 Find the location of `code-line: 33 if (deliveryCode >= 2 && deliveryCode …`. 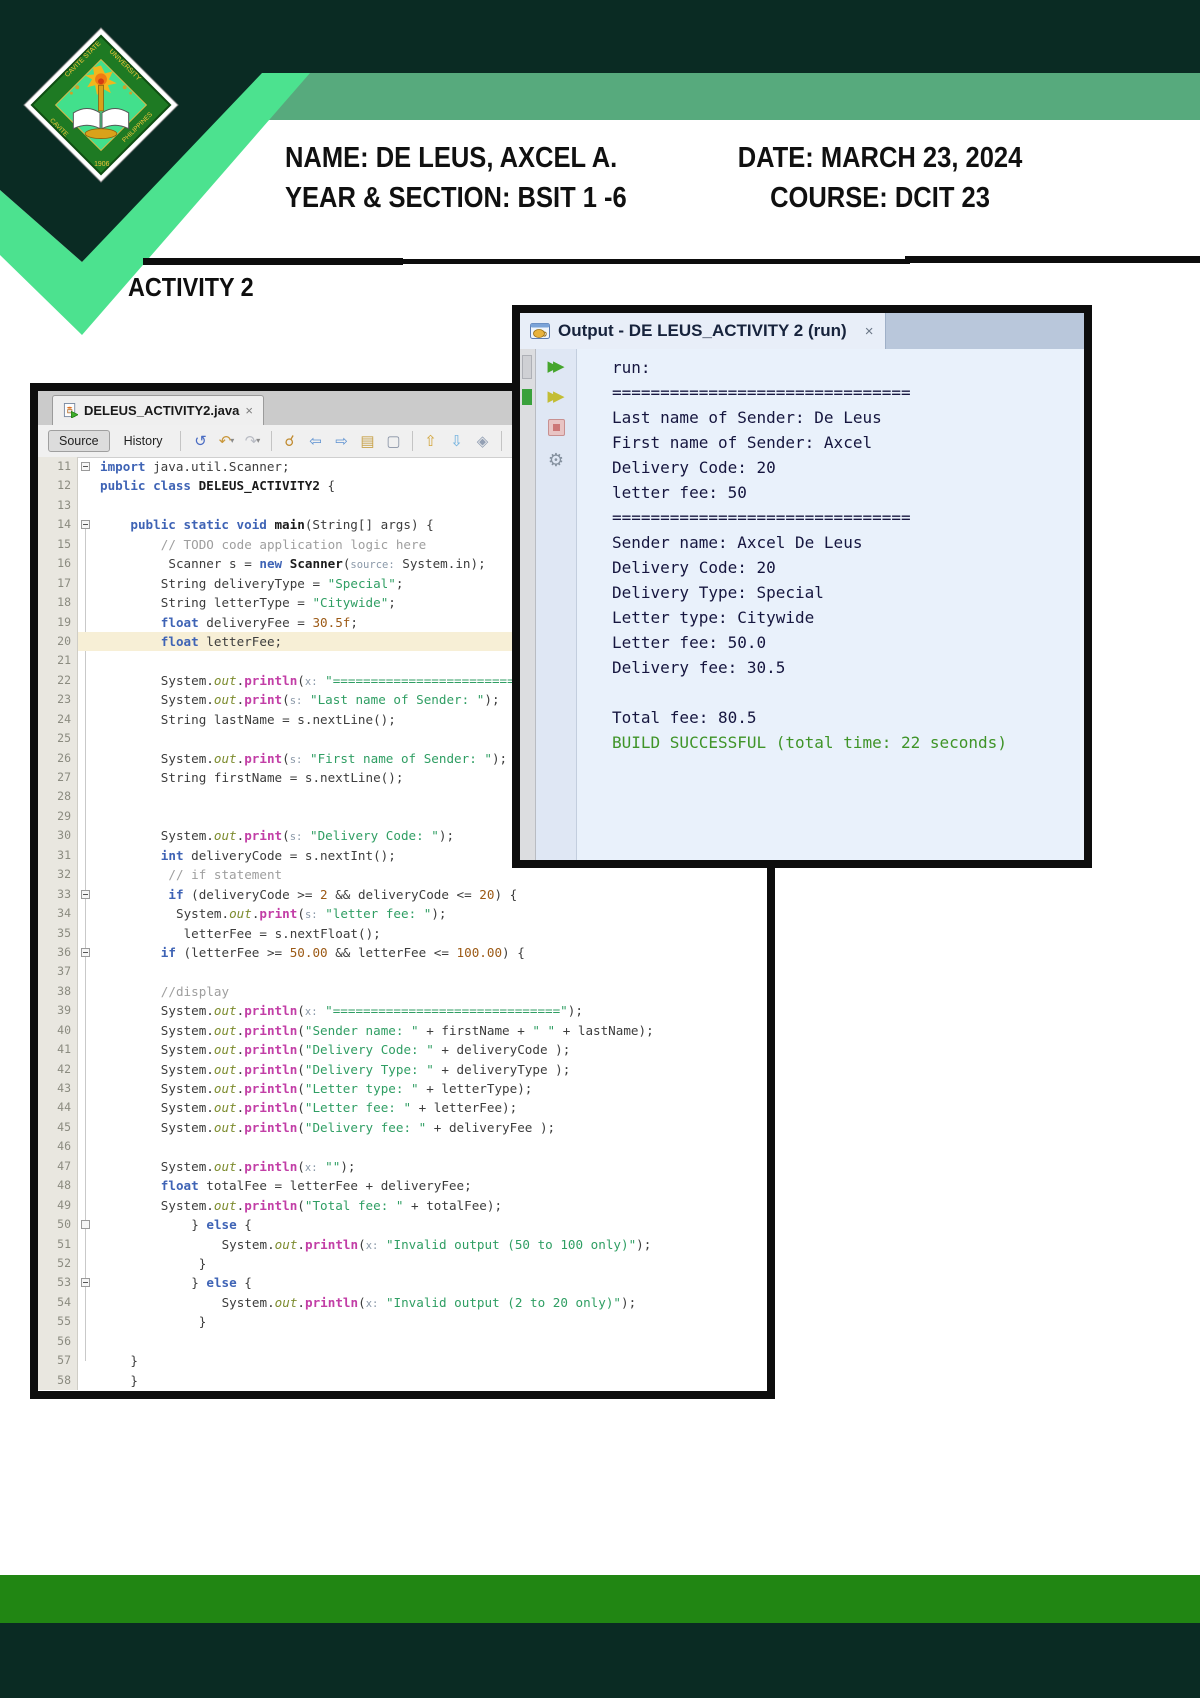

code-line: 33 if (deliveryCode >= 2 && deliveryCode … is located at coordinates (402, 894).